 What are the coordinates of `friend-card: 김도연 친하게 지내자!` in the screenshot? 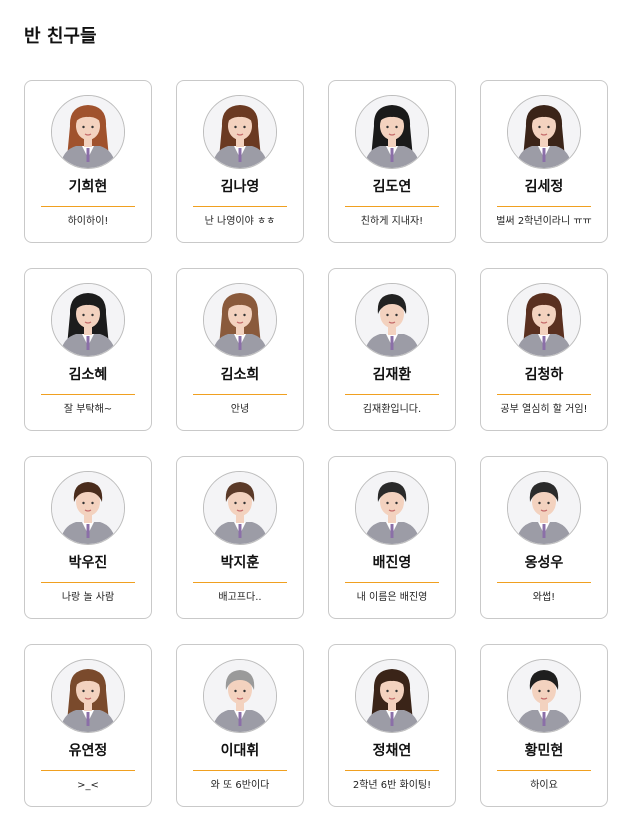 It's located at (392, 161).